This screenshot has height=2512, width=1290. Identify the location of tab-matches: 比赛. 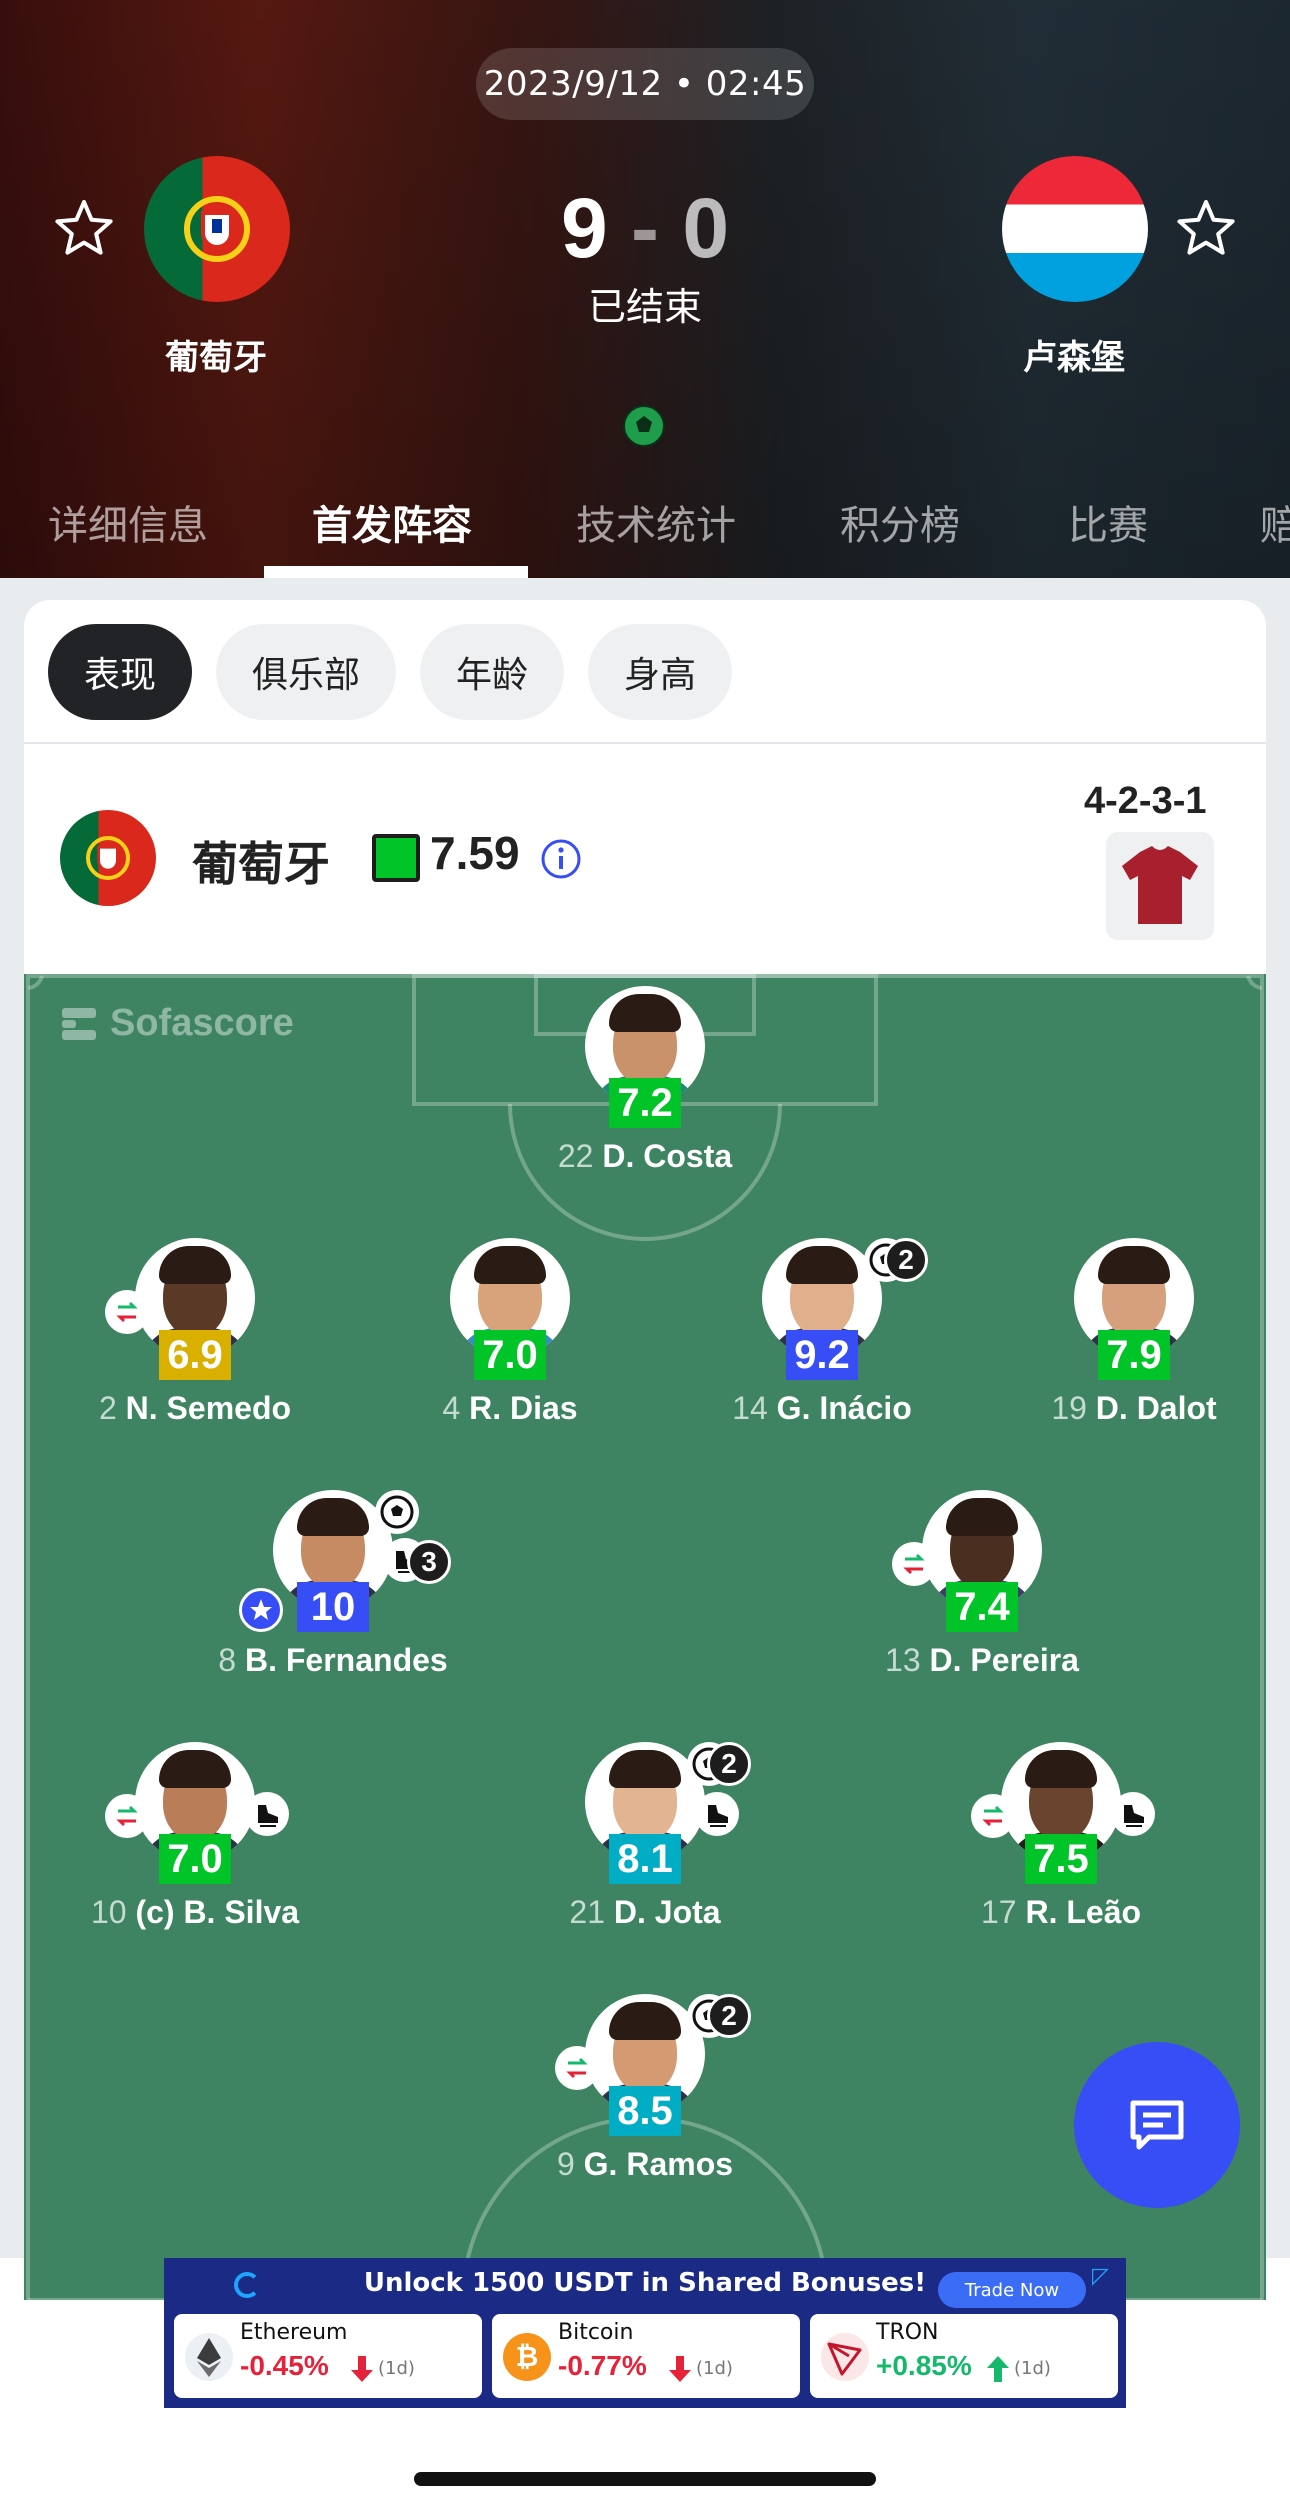
(1108, 522).